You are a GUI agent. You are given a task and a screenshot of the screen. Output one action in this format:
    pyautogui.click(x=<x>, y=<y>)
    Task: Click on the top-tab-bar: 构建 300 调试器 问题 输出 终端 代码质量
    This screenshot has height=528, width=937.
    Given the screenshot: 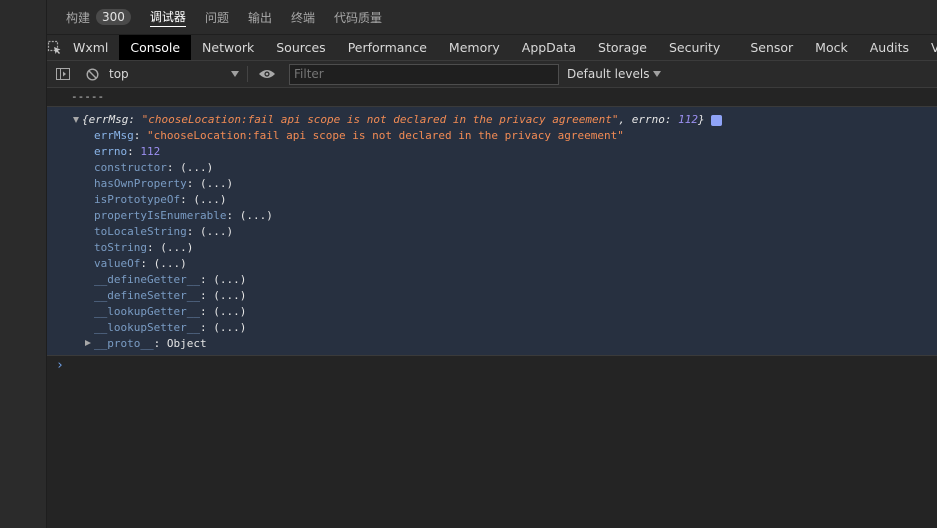 What is the action you would take?
    pyautogui.click(x=492, y=17)
    